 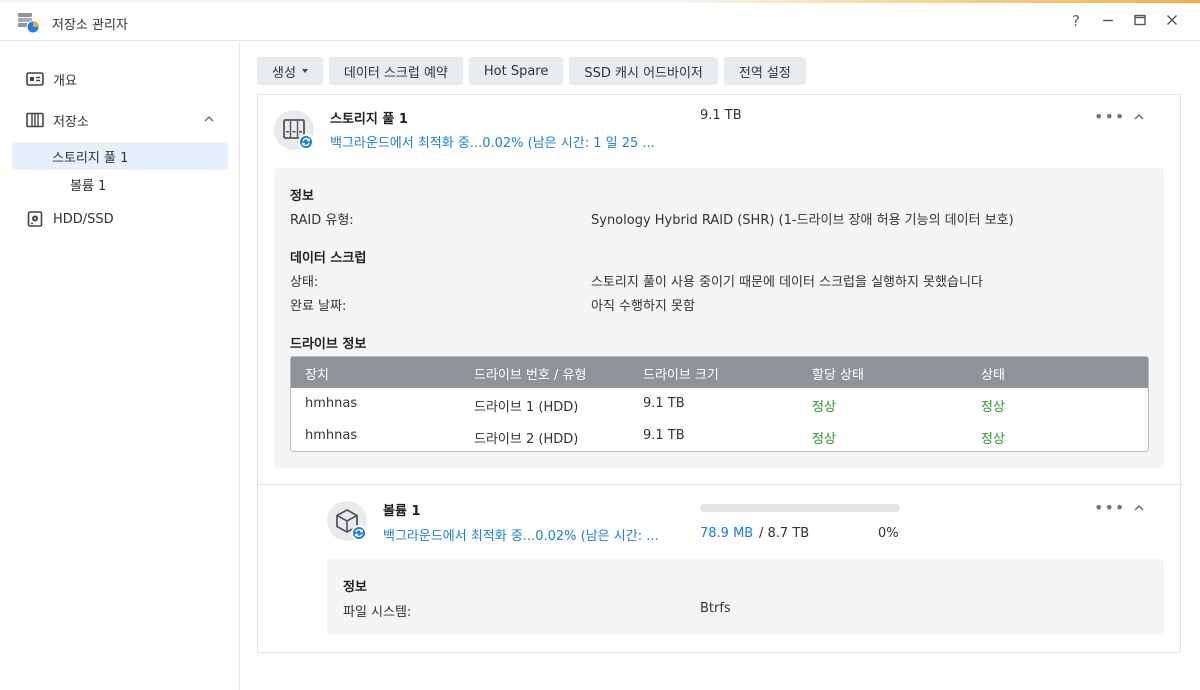 What do you see at coordinates (294, 130) in the screenshot?
I see `storage-pool-icon` at bounding box center [294, 130].